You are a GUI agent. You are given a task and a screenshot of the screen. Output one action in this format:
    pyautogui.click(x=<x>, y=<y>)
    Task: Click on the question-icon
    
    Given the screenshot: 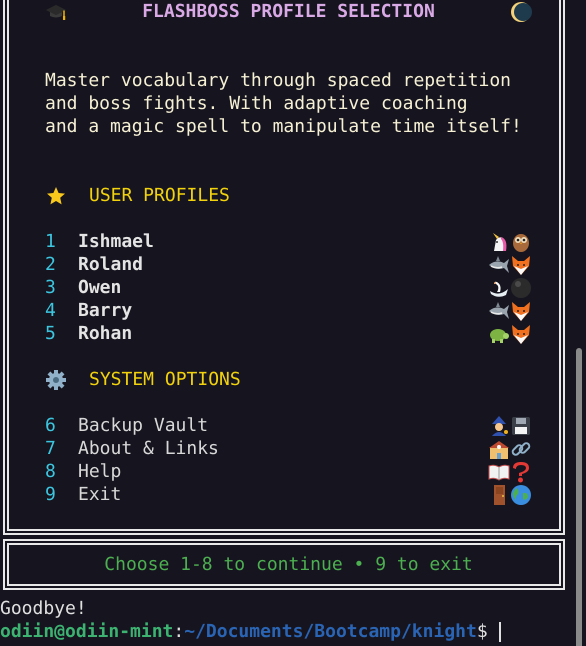 What is the action you would take?
    pyautogui.click(x=521, y=471)
    